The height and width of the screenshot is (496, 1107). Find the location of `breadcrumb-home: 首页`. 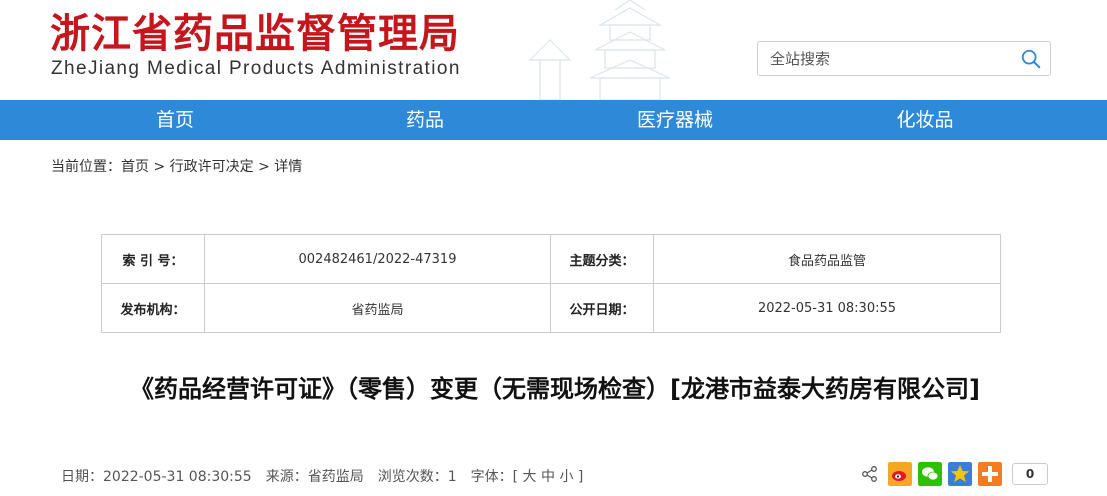

breadcrumb-home: 首页 is located at coordinates (135, 167).